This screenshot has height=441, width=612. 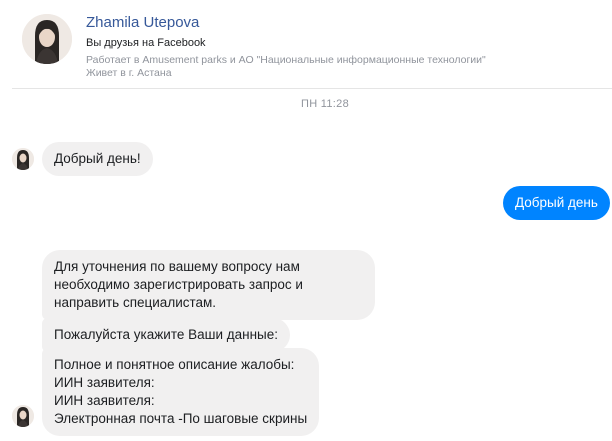 What do you see at coordinates (146, 43) in the screenshot?
I see `friendship-status: Вы друзья на Facebook` at bounding box center [146, 43].